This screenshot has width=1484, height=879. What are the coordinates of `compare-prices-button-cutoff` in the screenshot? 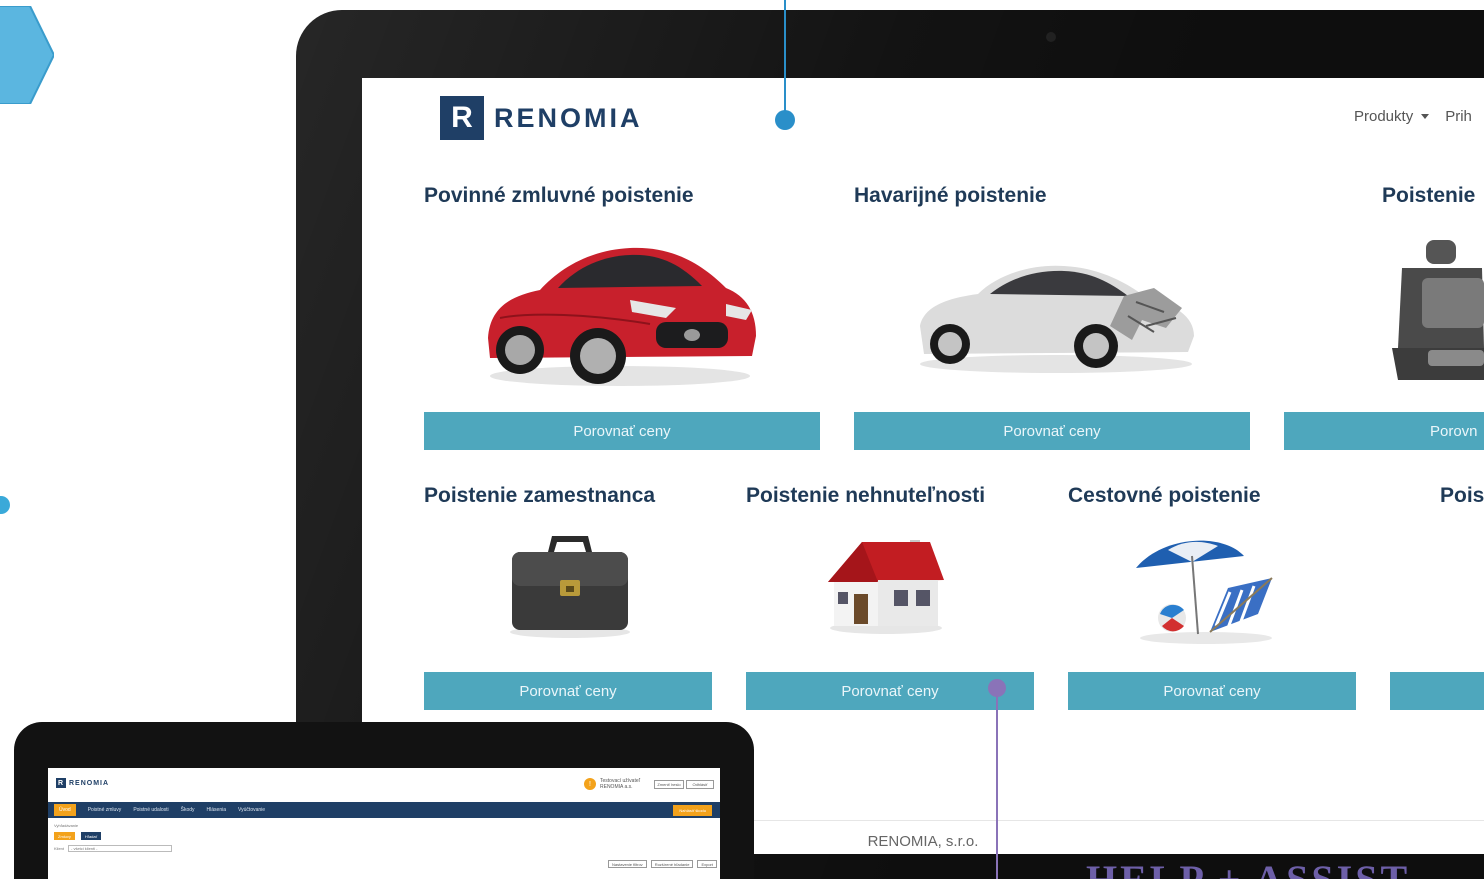 It's located at (1437, 691).